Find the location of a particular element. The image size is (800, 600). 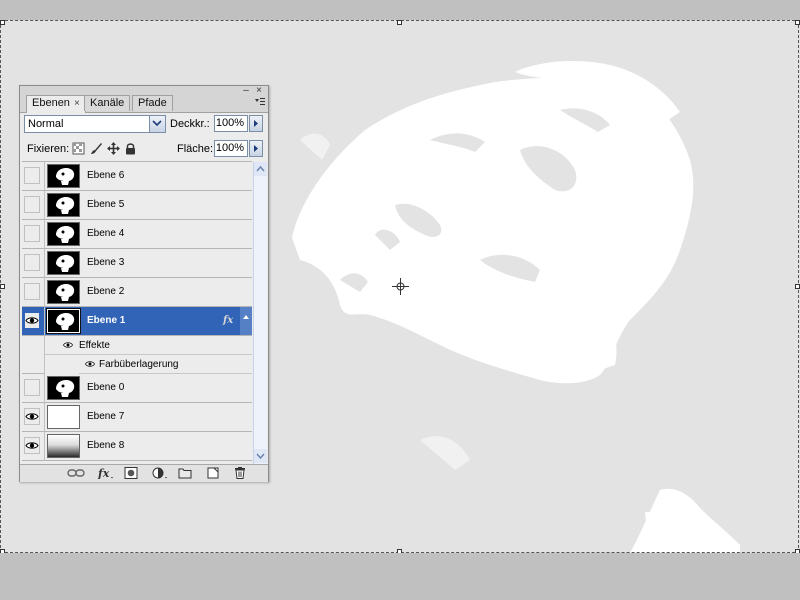

layer-row-ebene-0: Ebene 0 is located at coordinates (137, 388).